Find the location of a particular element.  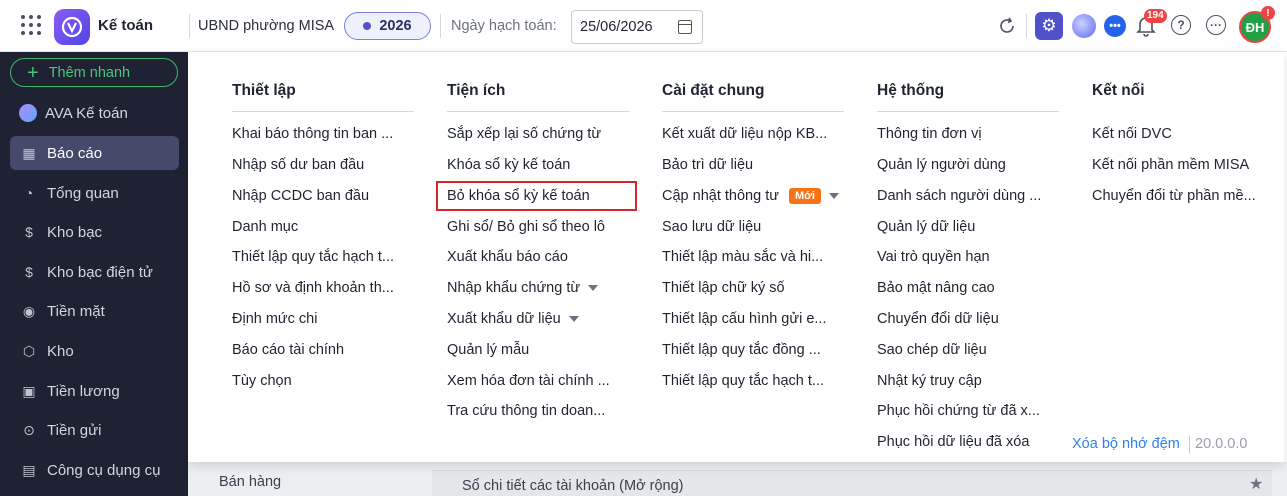

warehouse-icon: ⬡ is located at coordinates (29, 350).